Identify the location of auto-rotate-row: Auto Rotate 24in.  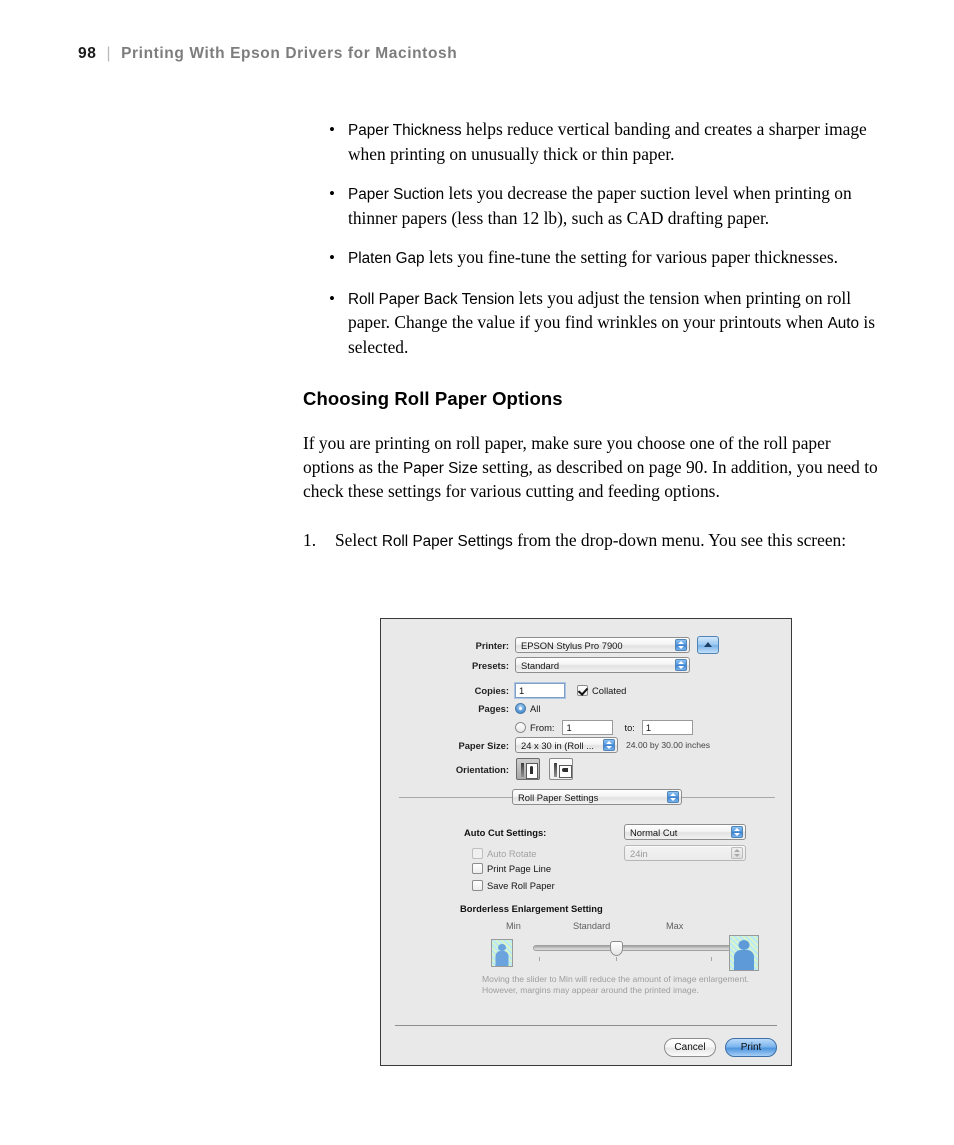
(627, 853).